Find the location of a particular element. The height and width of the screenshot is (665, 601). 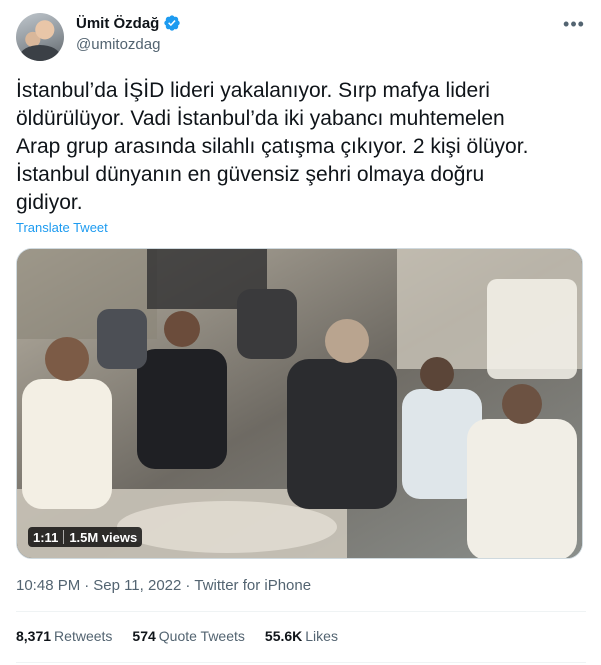

author-name-row: Ümit Özdağ is located at coordinates (128, 23).